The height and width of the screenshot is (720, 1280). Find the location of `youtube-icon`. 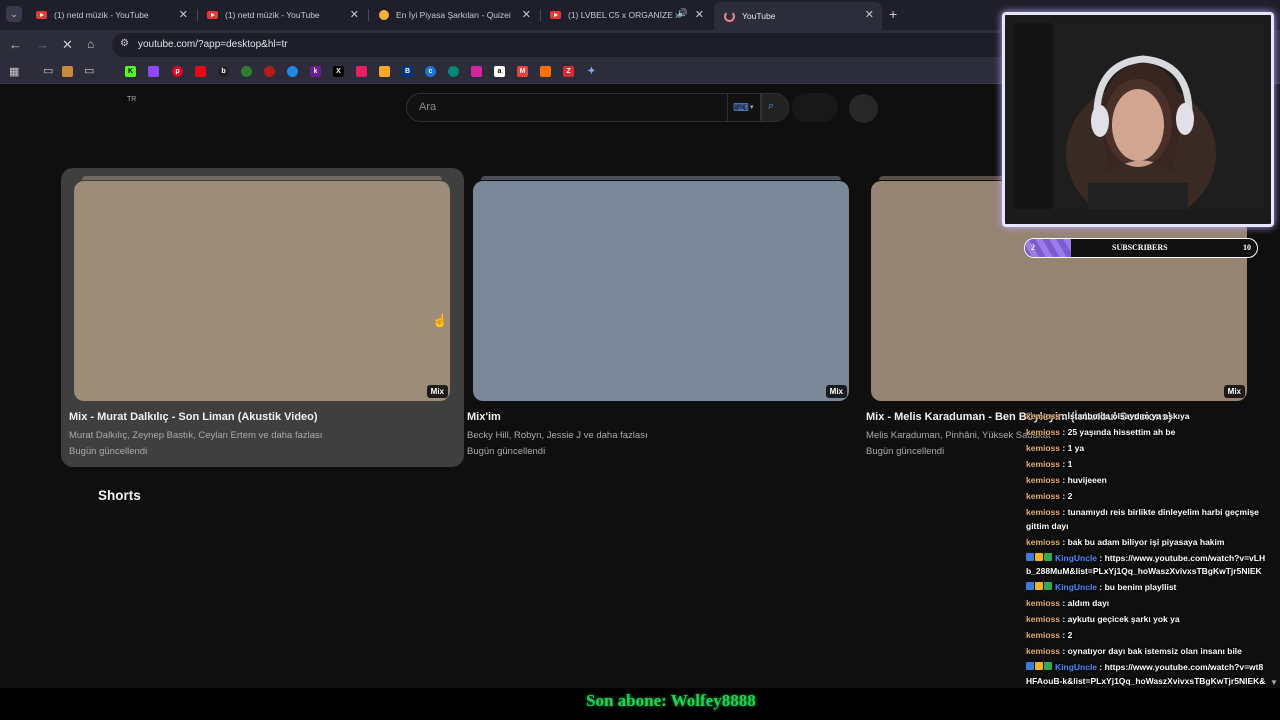

youtube-icon is located at coordinates (555, 15).